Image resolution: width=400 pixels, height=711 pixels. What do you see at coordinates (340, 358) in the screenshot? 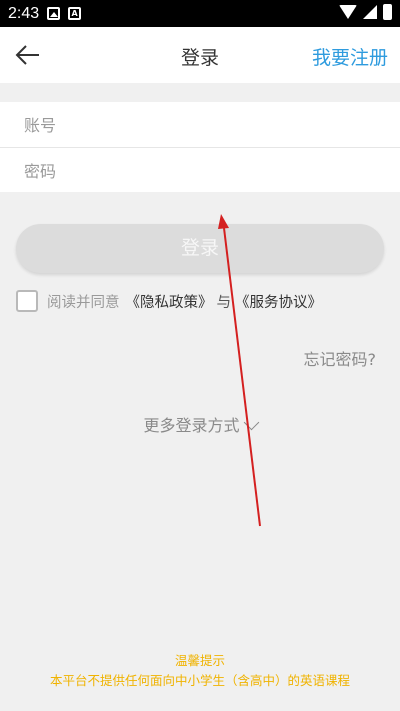
I see `forgot-password-link: 忘记密码?` at bounding box center [340, 358].